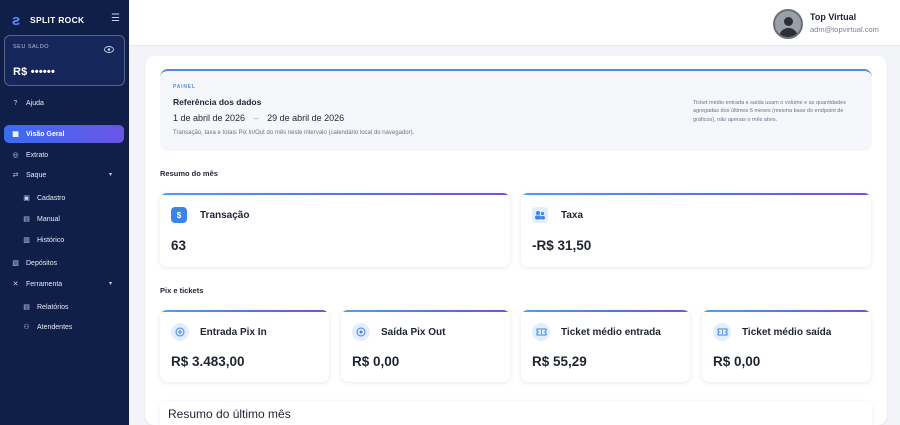  What do you see at coordinates (179, 245) in the screenshot?
I see `transaction-value: 63` at bounding box center [179, 245].